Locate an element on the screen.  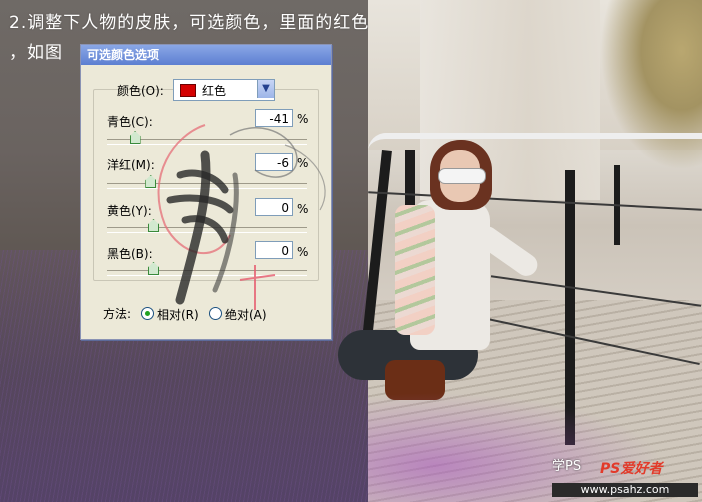
instruction-text: 2.调整下人物的皮肤，可选颜色，里面的红色 is located at coordinates (189, 23).